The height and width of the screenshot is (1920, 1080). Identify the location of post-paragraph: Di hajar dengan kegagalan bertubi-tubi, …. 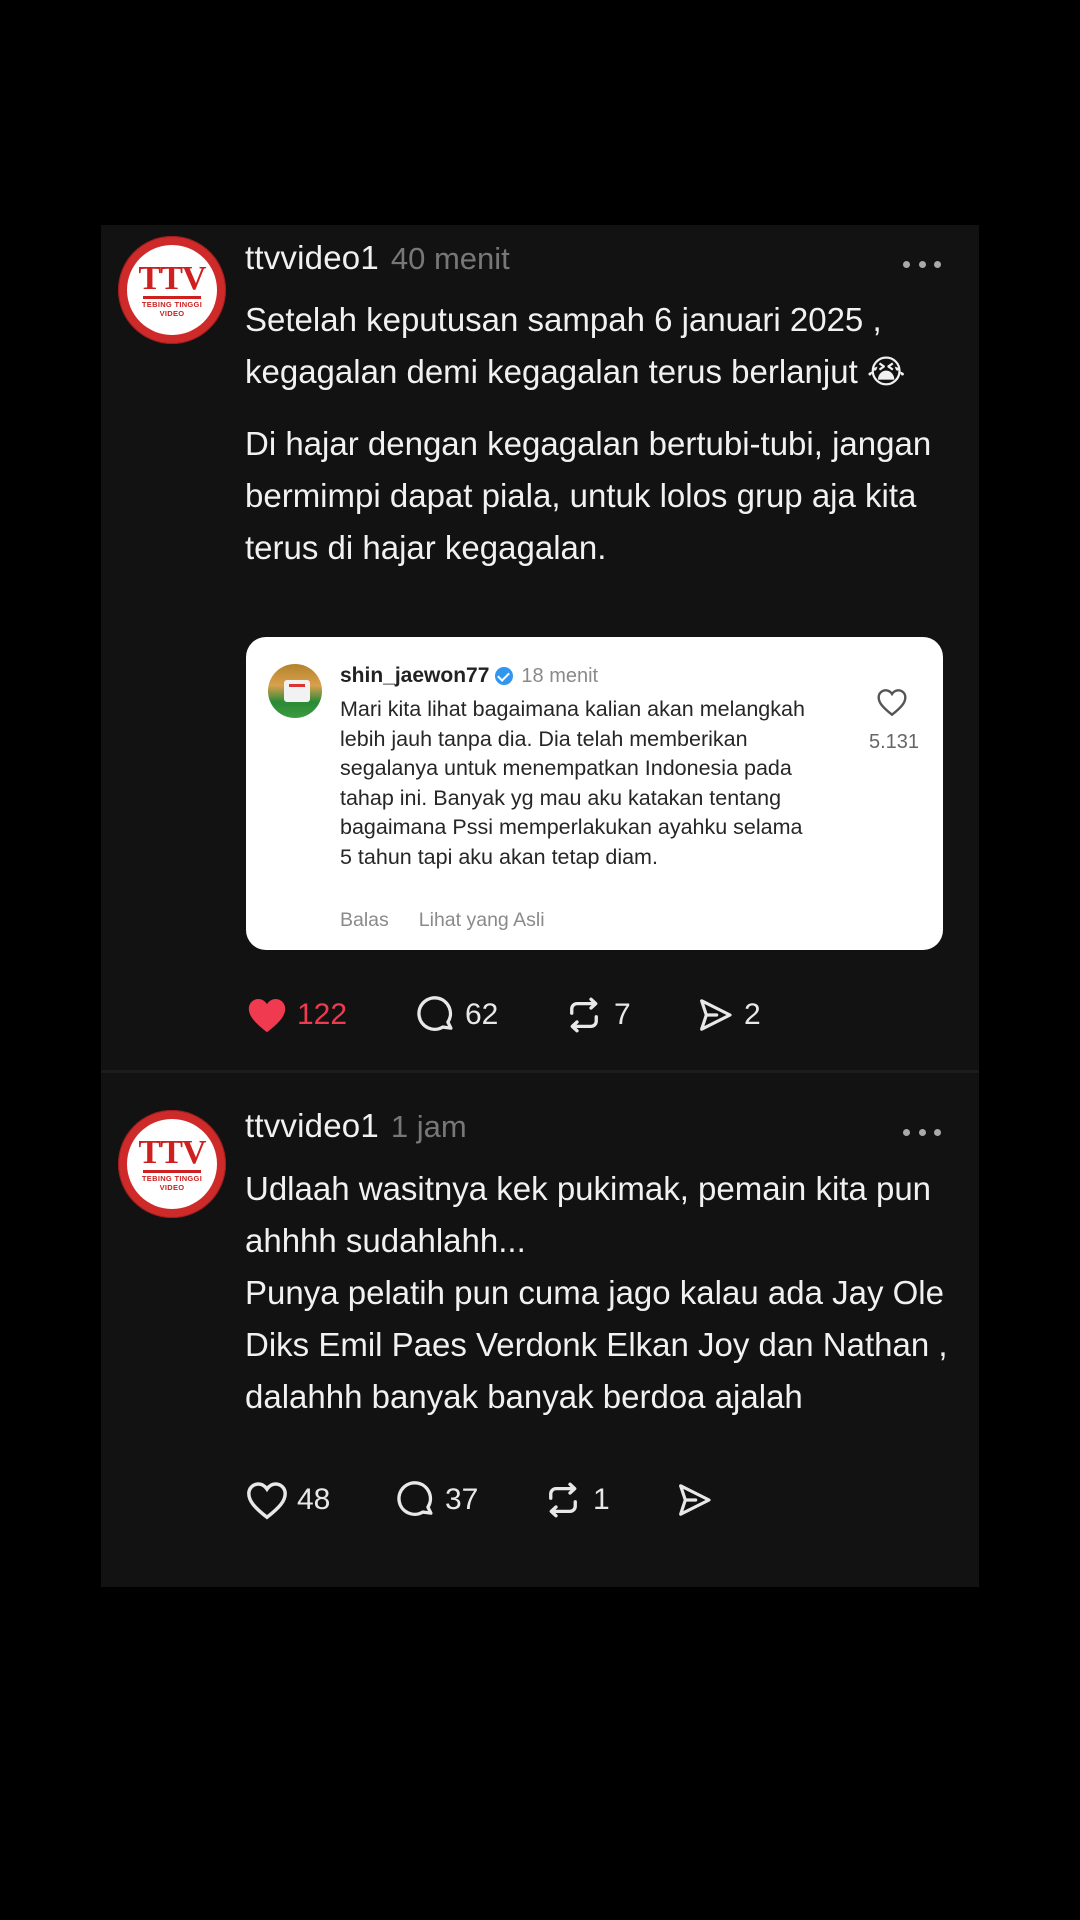
(588, 495).